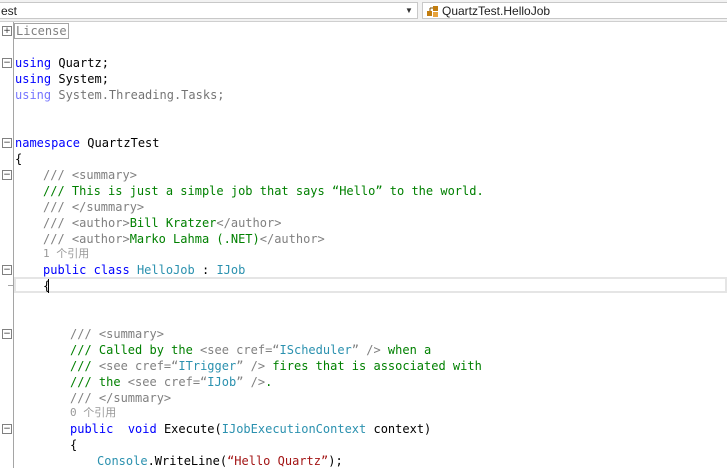 The width and height of the screenshot is (727, 469). Describe the element at coordinates (7, 31) in the screenshot. I see `expand-icon: +` at that location.